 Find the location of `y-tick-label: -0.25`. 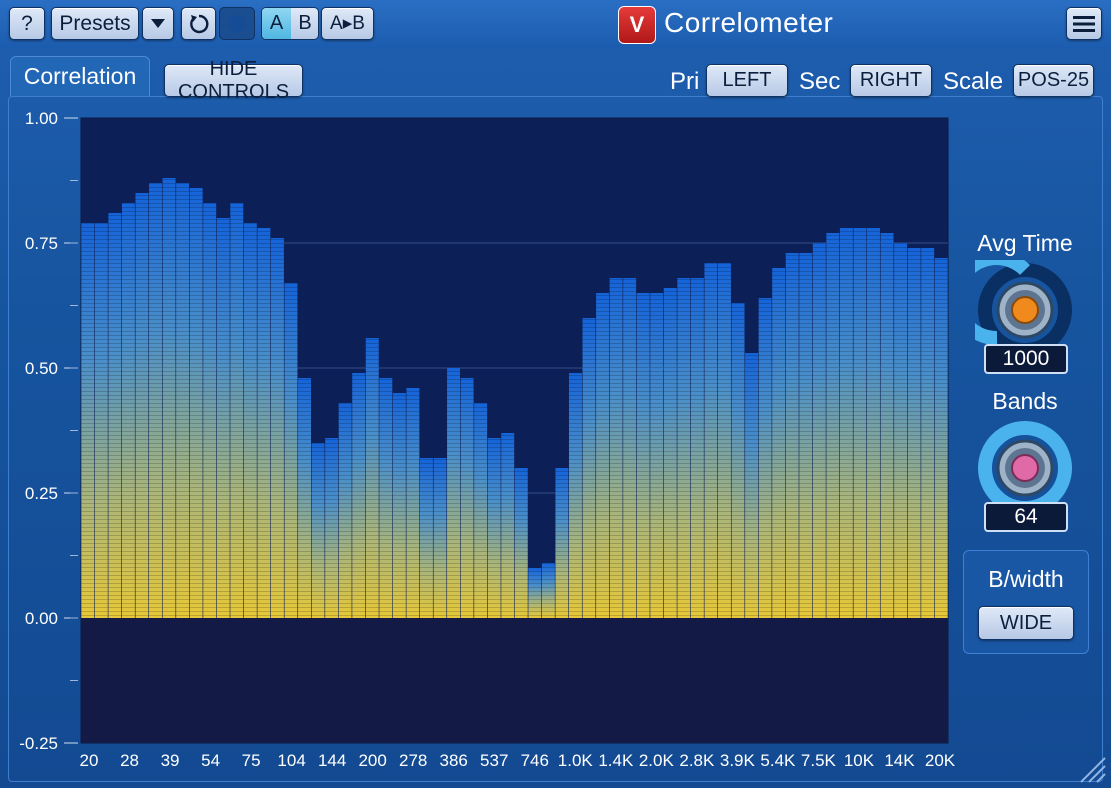

y-tick-label: -0.25 is located at coordinates (38, 743).